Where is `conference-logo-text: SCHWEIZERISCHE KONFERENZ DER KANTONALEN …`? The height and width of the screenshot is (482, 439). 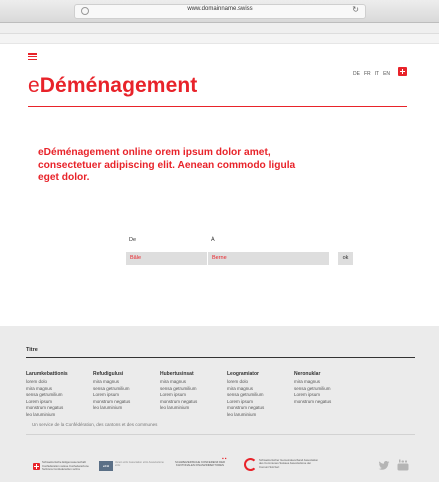
conference-logo-text: SCHWEIZERISCHE KONFERENZ DER KANTONALEN … is located at coordinates (200, 464).